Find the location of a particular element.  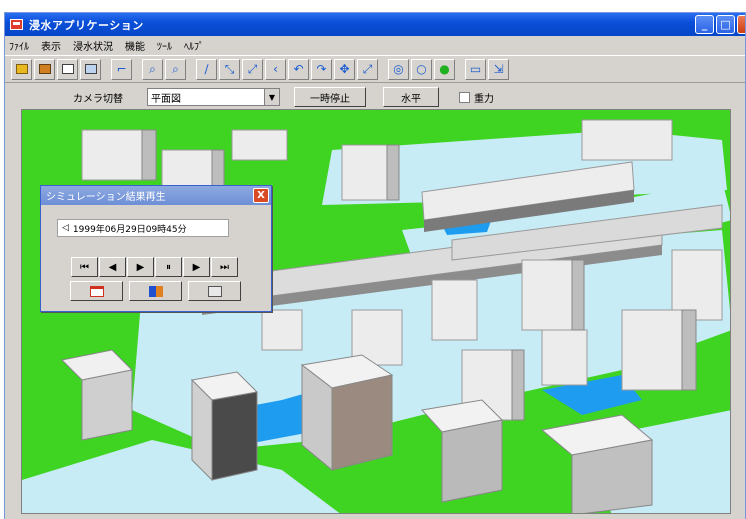

fit-icon: ⤡ is located at coordinates (229, 69).